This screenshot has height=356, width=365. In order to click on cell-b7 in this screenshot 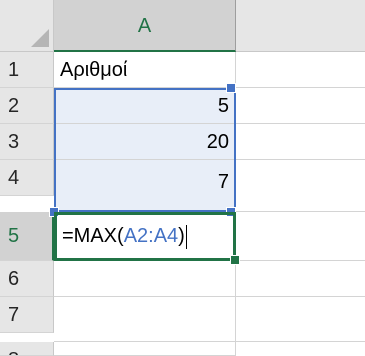, I will do `click(300, 319)`.